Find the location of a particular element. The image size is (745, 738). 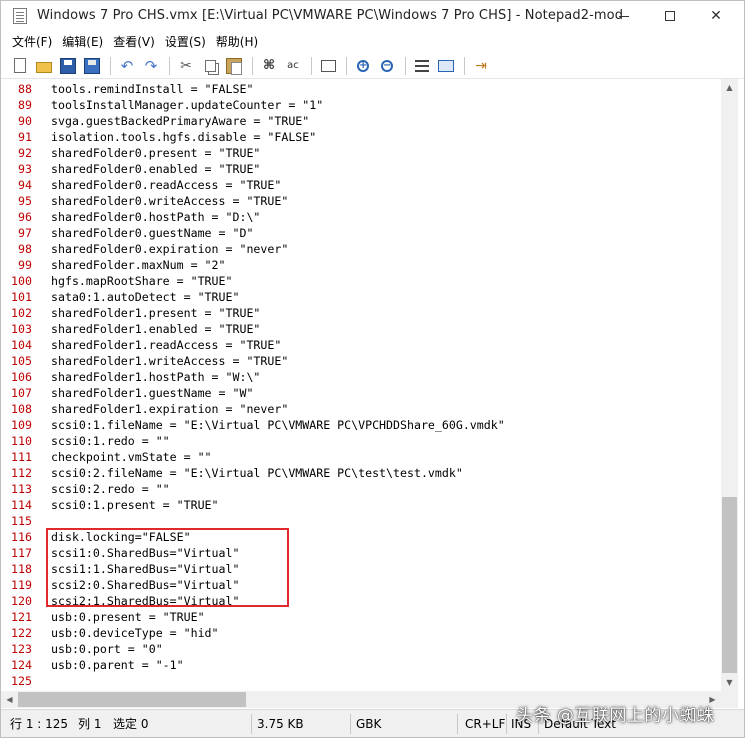

code-line: sharedFolder0.expiration = "never" is located at coordinates (278, 249).